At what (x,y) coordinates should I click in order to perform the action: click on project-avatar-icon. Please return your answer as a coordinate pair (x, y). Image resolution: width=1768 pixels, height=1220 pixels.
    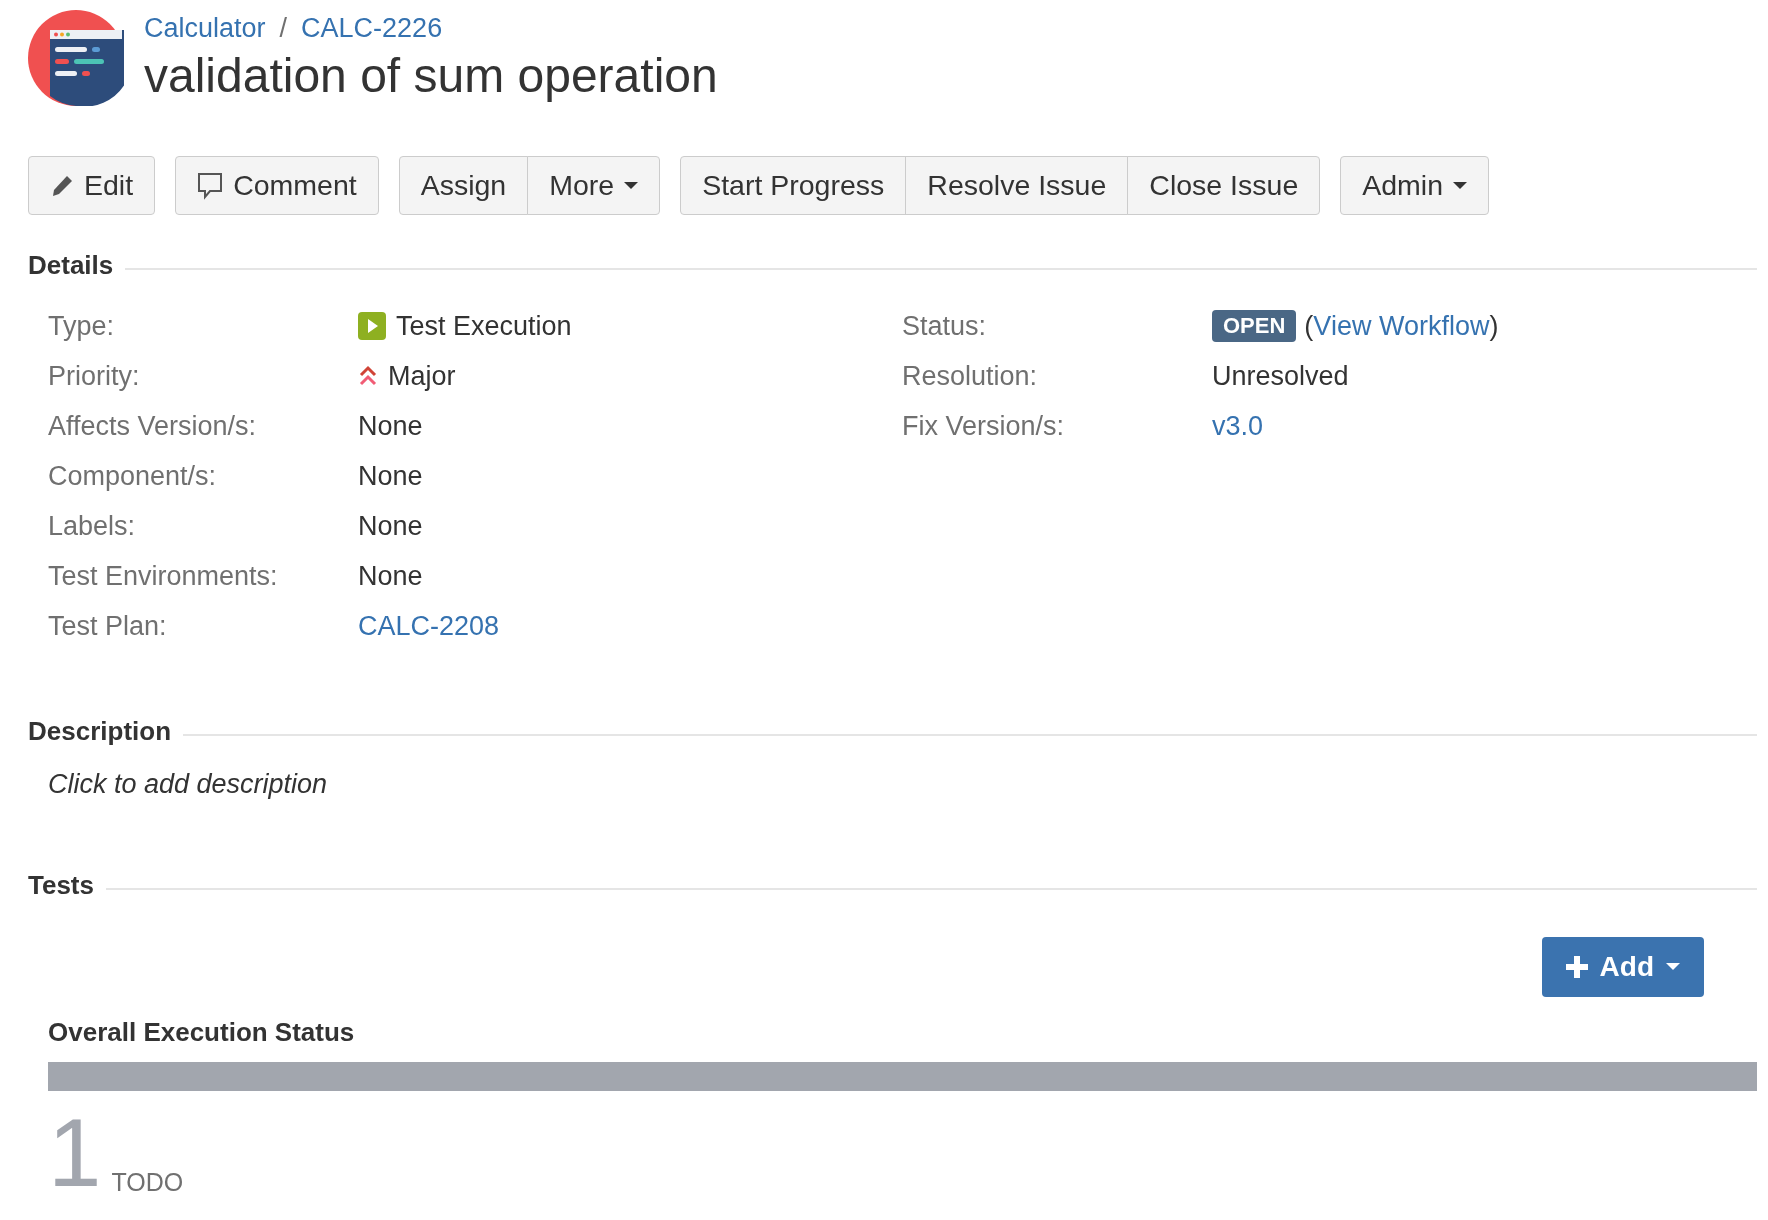
    Looking at the image, I should click on (76, 58).